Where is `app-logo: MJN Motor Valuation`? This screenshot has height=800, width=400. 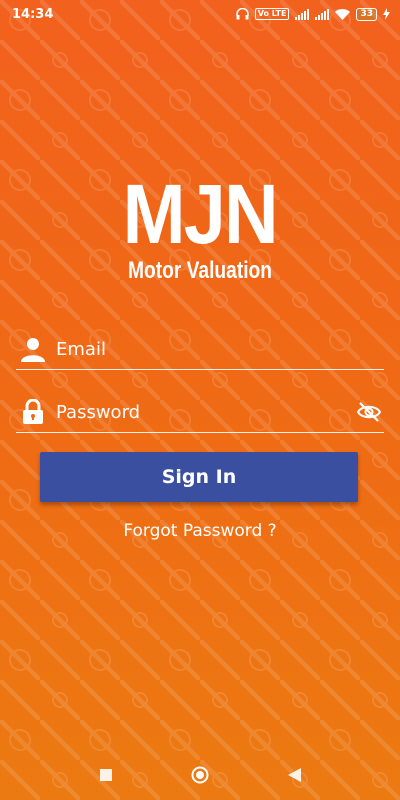
app-logo: MJN Motor Valuation is located at coordinates (200, 228).